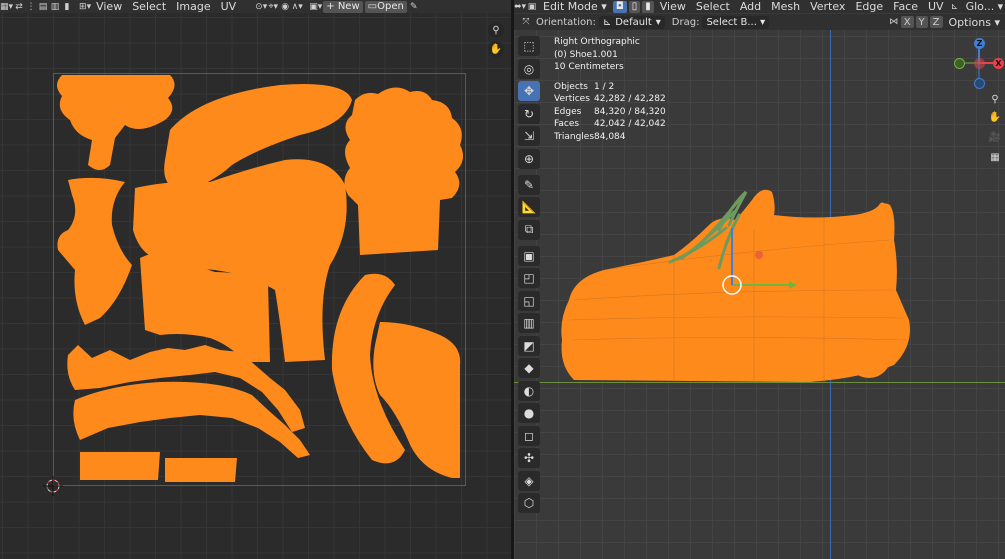 The width and height of the screenshot is (1005, 559). What do you see at coordinates (785, 6) in the screenshot?
I see `menu-mesh: Mesh` at bounding box center [785, 6].